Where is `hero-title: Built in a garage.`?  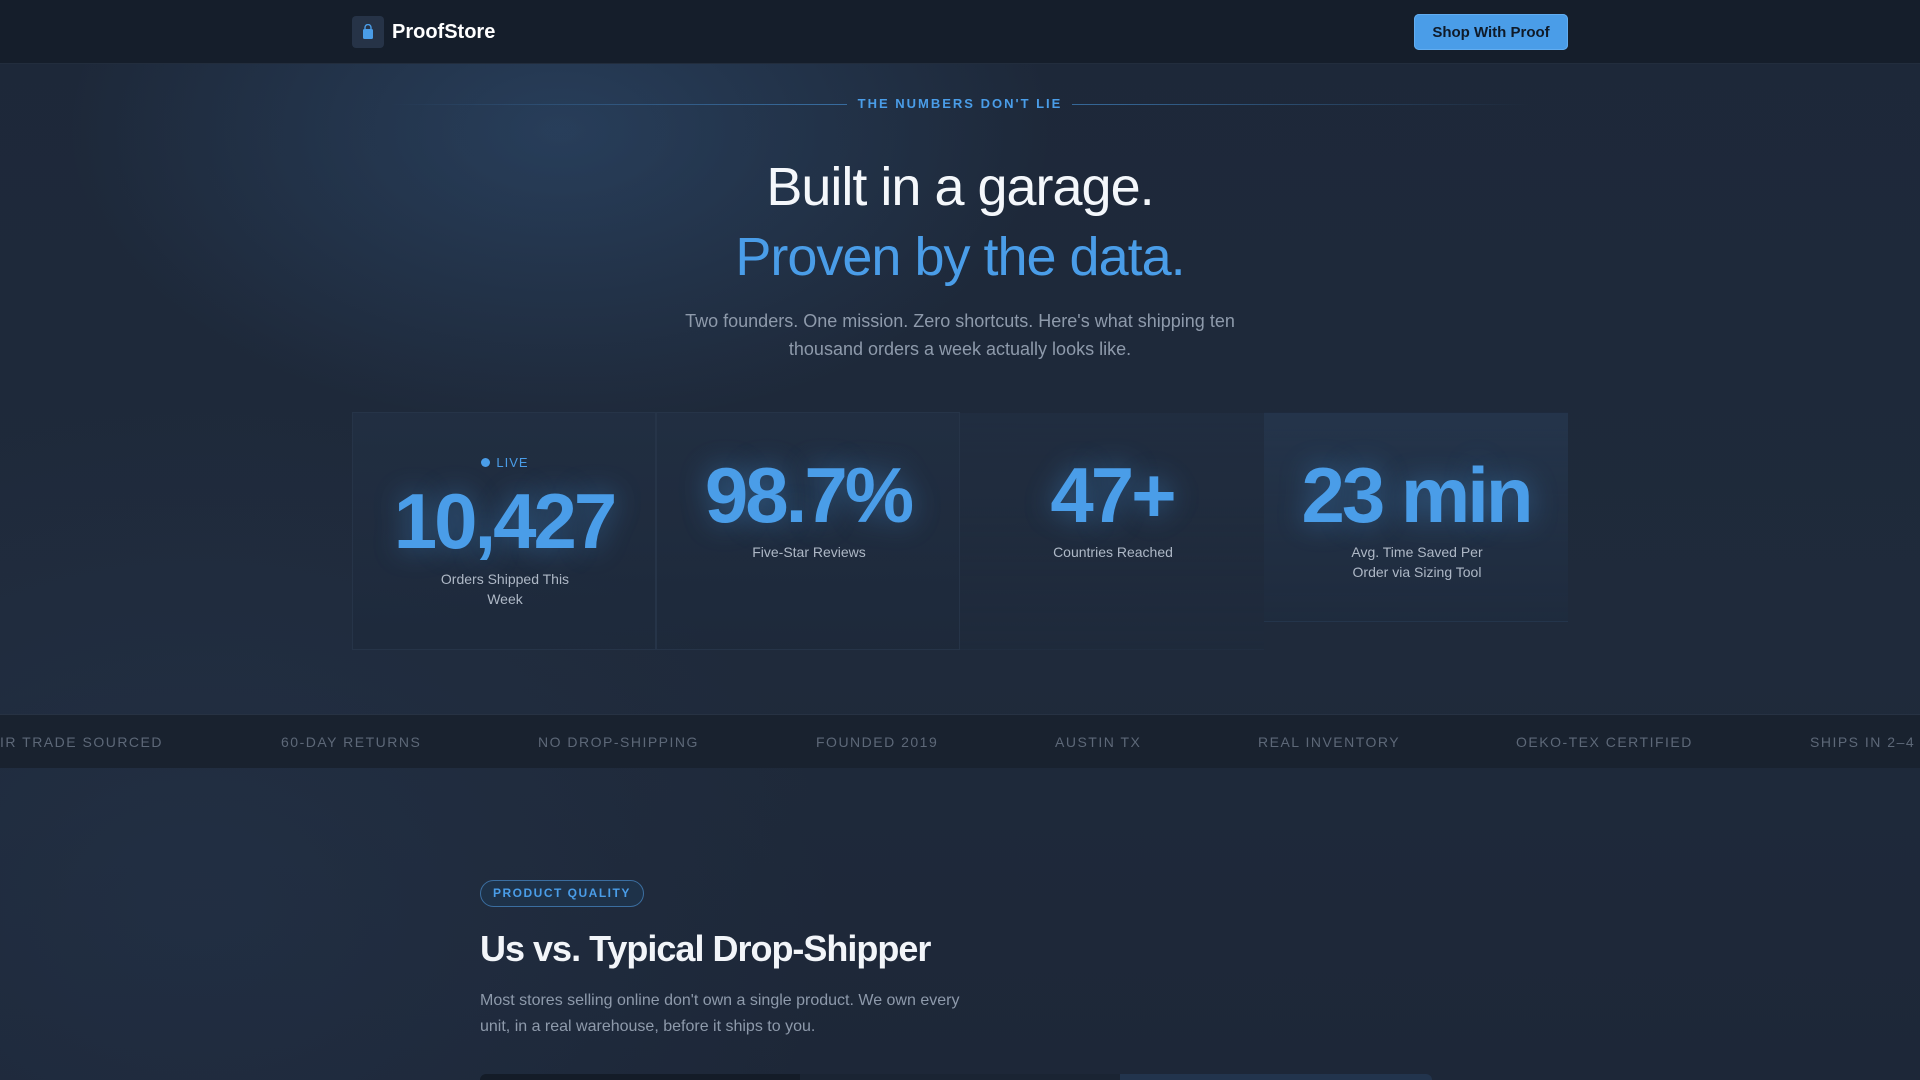
hero-title: Built in a garage. is located at coordinates (960, 187).